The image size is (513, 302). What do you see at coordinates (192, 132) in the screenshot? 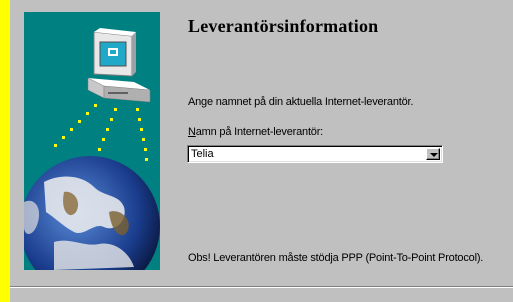
I see `label-mnemonic: N` at bounding box center [192, 132].